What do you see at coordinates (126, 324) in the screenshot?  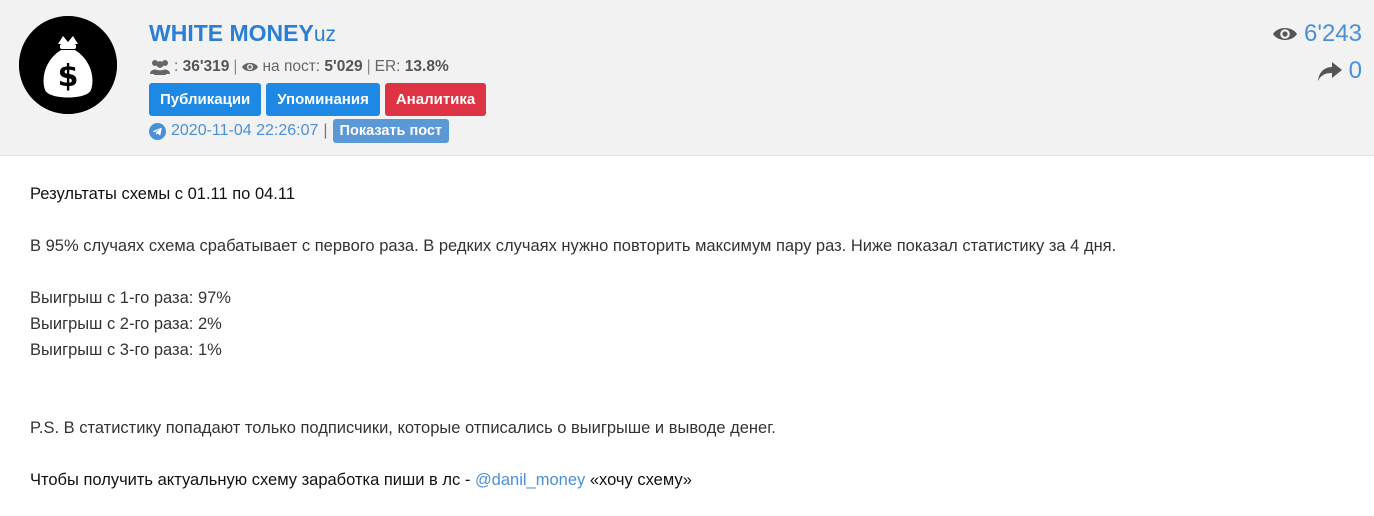 I see `win-line: Выигрыш с 2-го раза: 2%` at bounding box center [126, 324].